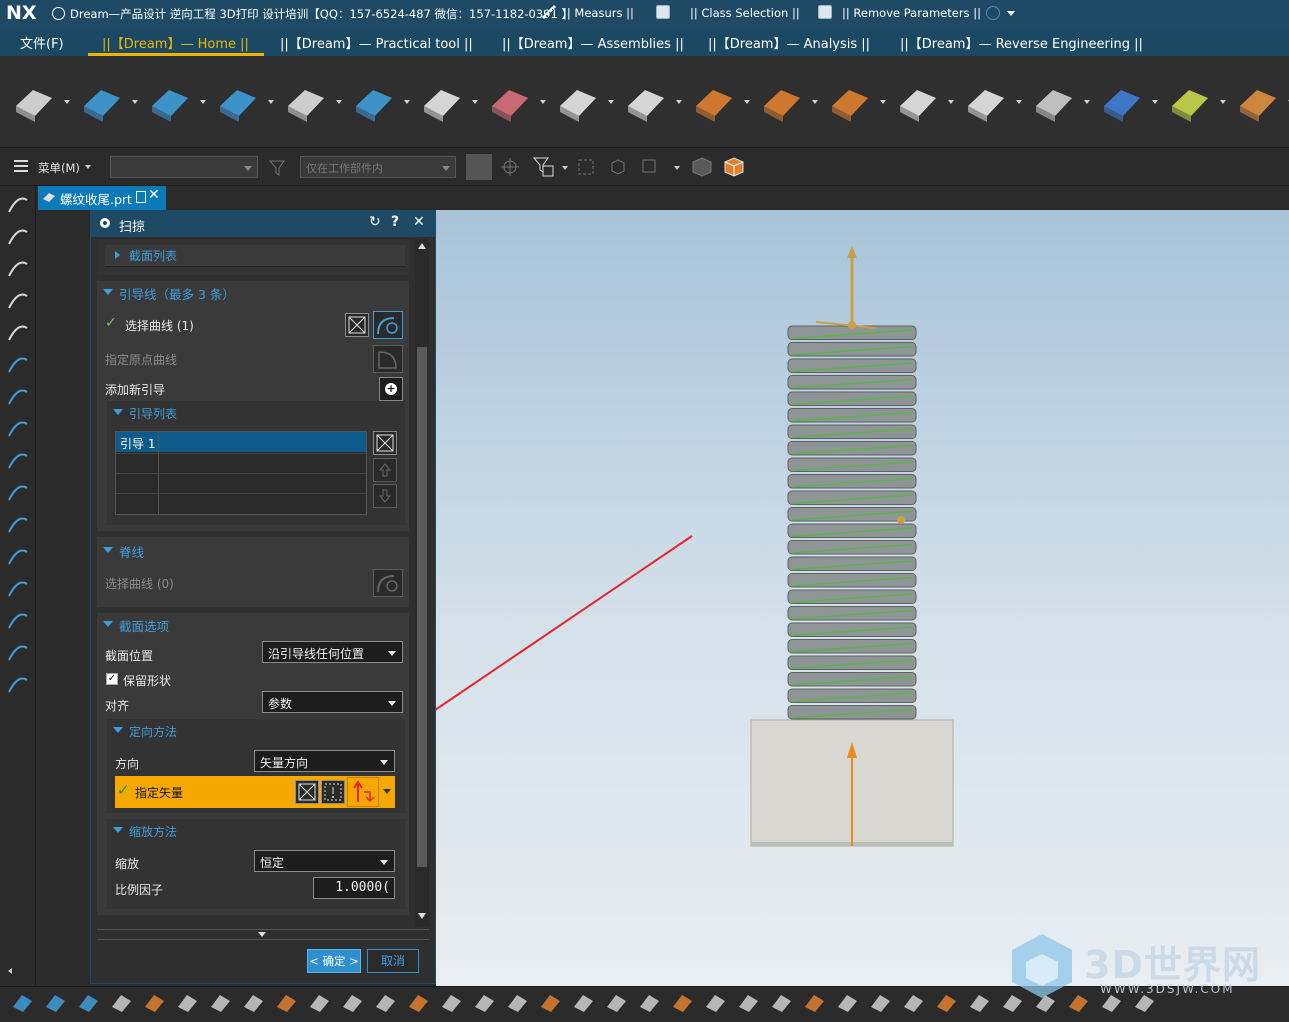  Describe the element at coordinates (663, 12) in the screenshot. I see `class-selection-icon` at that location.